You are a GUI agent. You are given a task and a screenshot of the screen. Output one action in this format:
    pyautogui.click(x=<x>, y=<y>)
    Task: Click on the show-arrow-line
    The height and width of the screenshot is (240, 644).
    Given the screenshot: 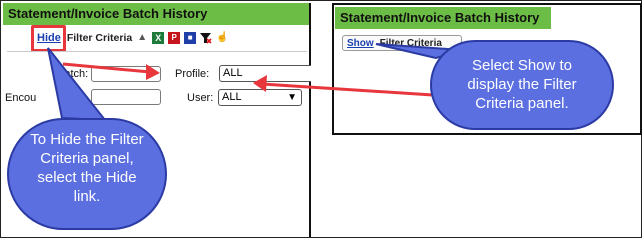 What is the action you would take?
    pyautogui.click(x=355, y=90)
    